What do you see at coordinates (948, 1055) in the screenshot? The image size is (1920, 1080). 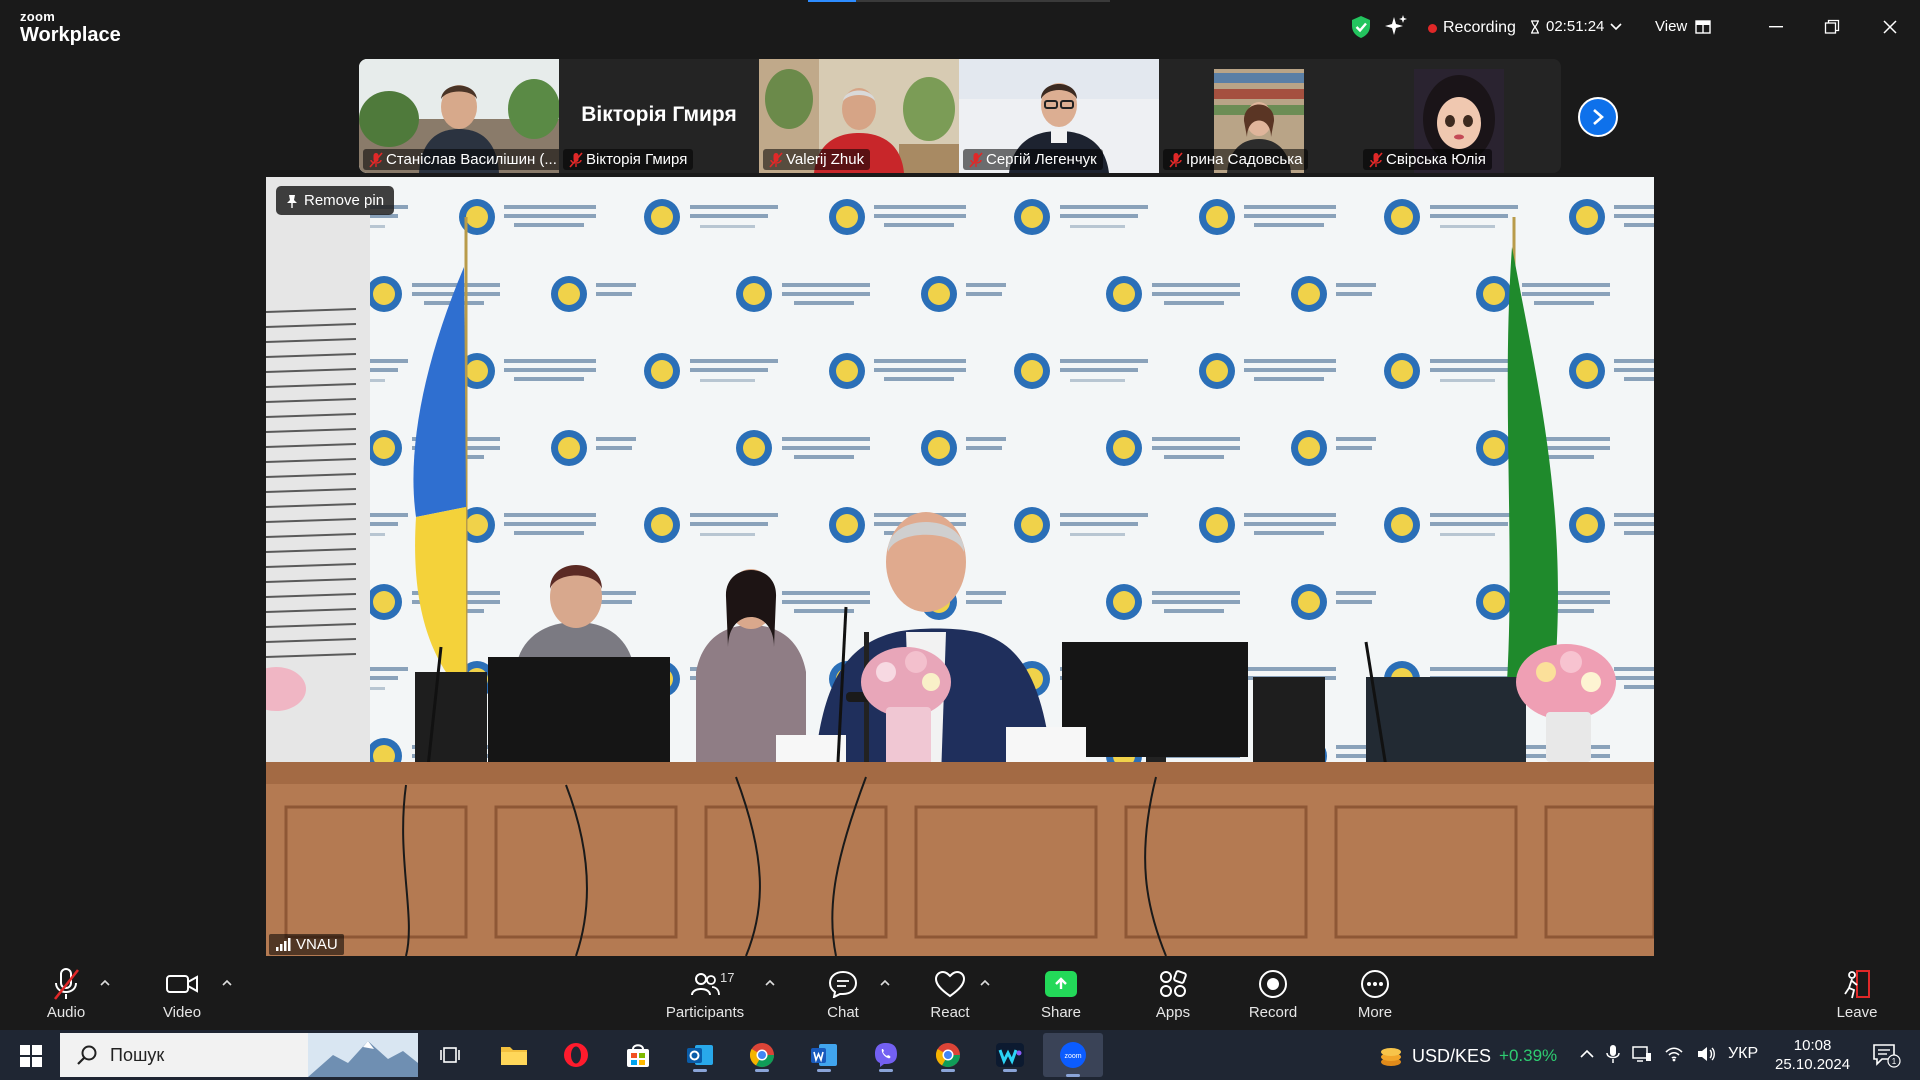 I see `taskbar-chrome-profile` at bounding box center [948, 1055].